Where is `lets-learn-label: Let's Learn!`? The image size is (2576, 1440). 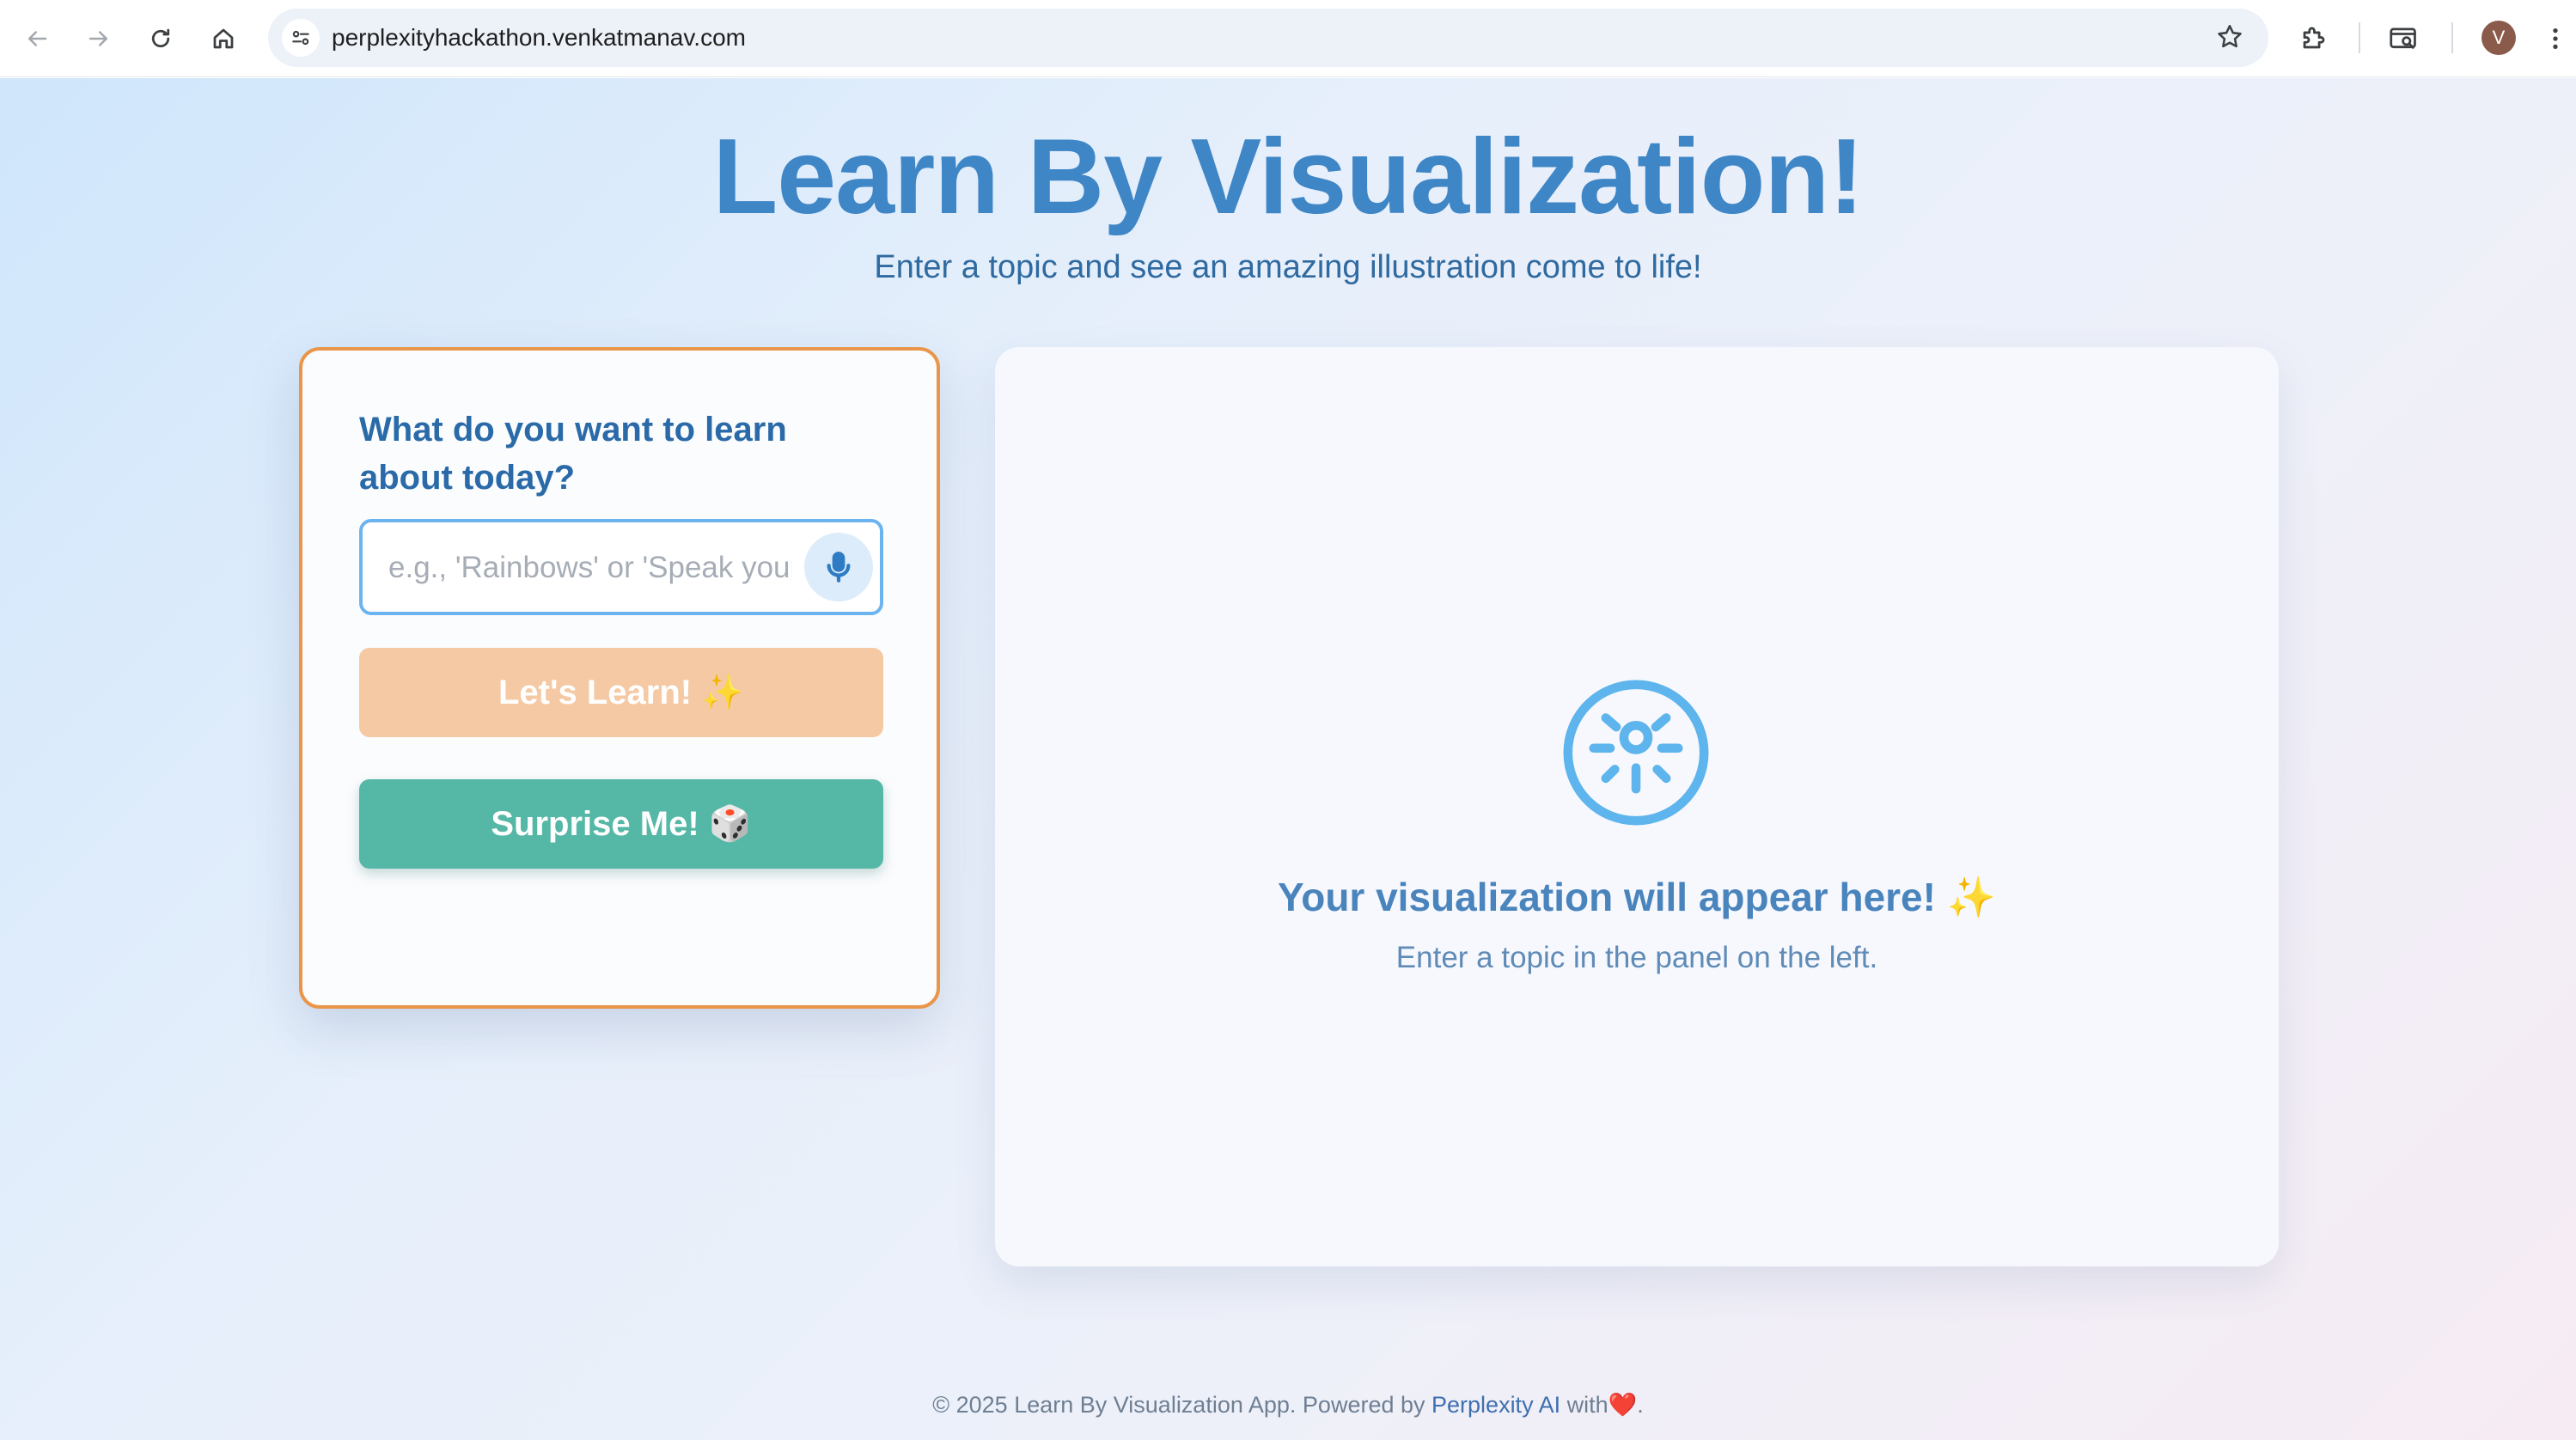
lets-learn-label: Let's Learn! is located at coordinates (595, 693).